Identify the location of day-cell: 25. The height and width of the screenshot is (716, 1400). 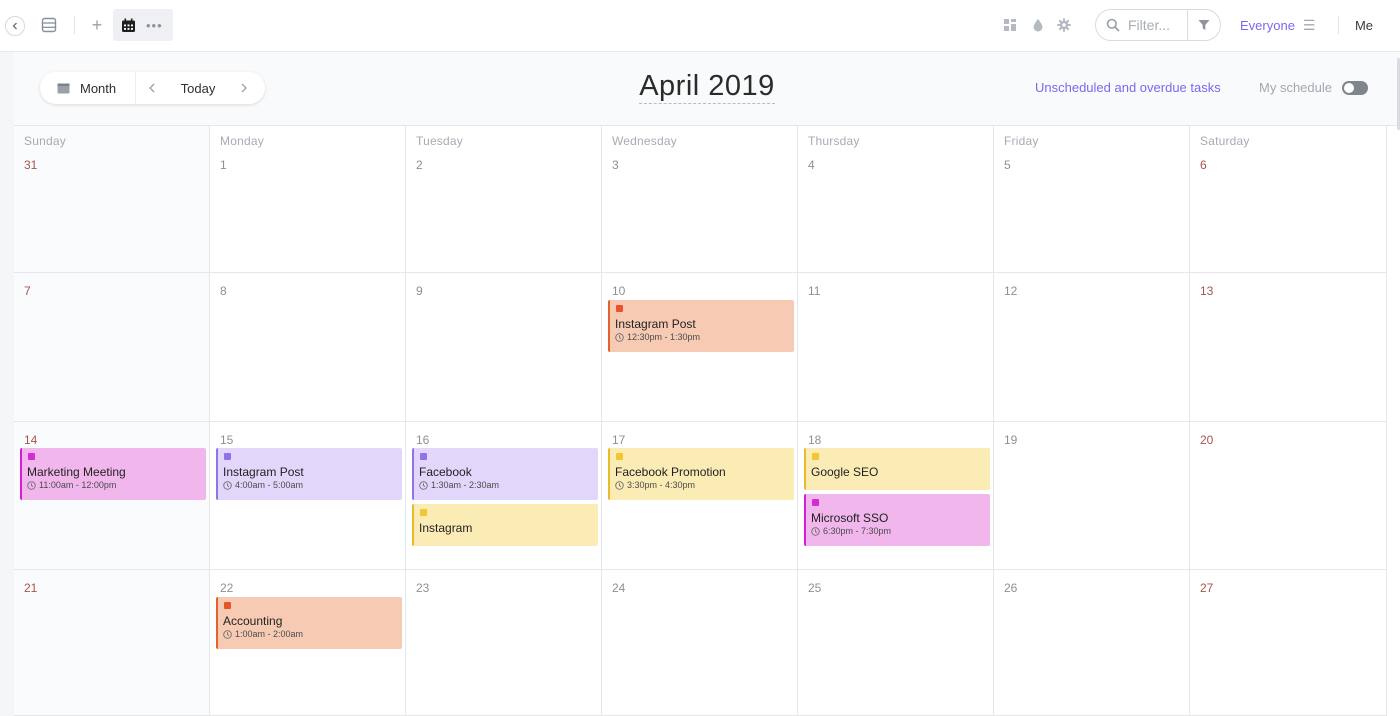
(896, 643).